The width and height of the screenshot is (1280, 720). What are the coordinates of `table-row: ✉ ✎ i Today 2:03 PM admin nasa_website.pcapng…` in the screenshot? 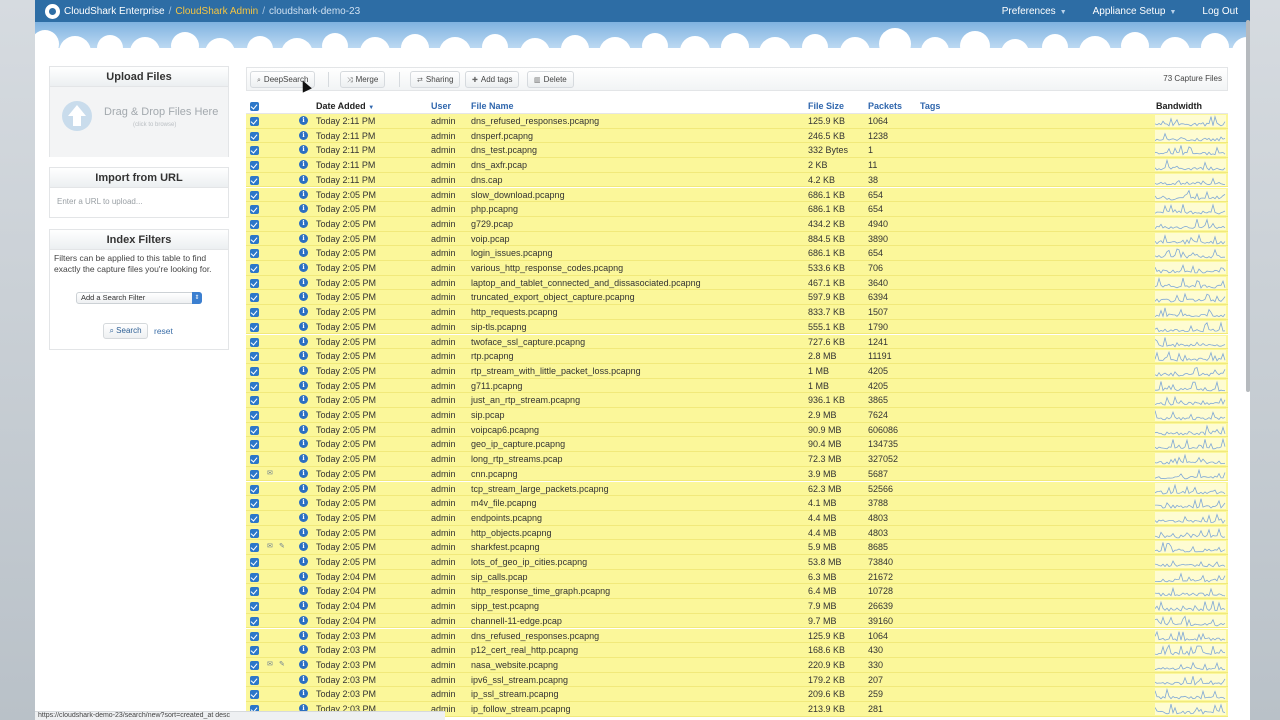 It's located at (737, 665).